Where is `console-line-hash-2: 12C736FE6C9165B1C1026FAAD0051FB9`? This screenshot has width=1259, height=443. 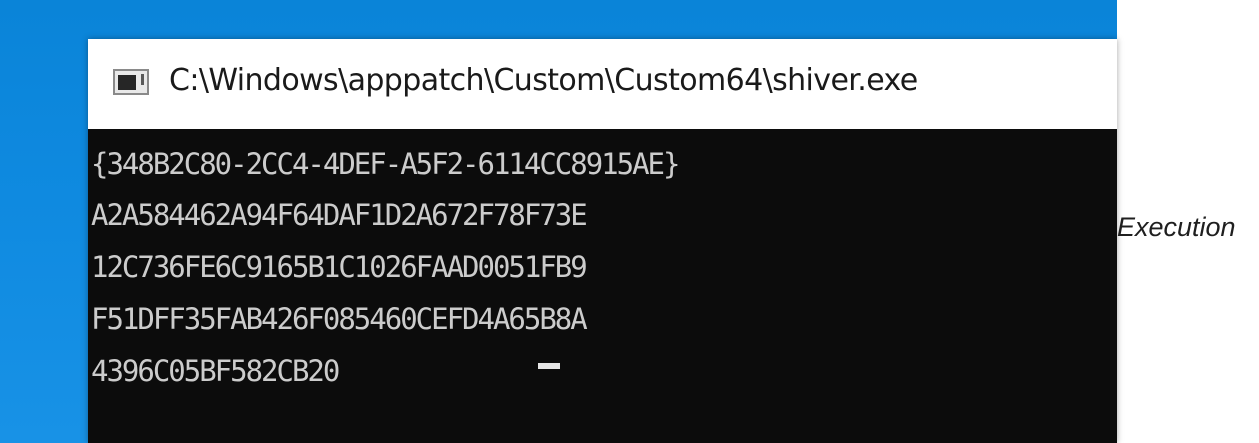
console-line-hash-2: 12C736FE6C9165B1C1026FAAD0051FB9 is located at coordinates (339, 267).